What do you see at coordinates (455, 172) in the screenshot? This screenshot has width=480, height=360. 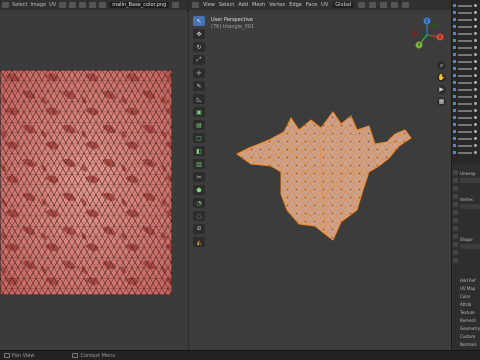 I see `tool-tab-icon` at bounding box center [455, 172].